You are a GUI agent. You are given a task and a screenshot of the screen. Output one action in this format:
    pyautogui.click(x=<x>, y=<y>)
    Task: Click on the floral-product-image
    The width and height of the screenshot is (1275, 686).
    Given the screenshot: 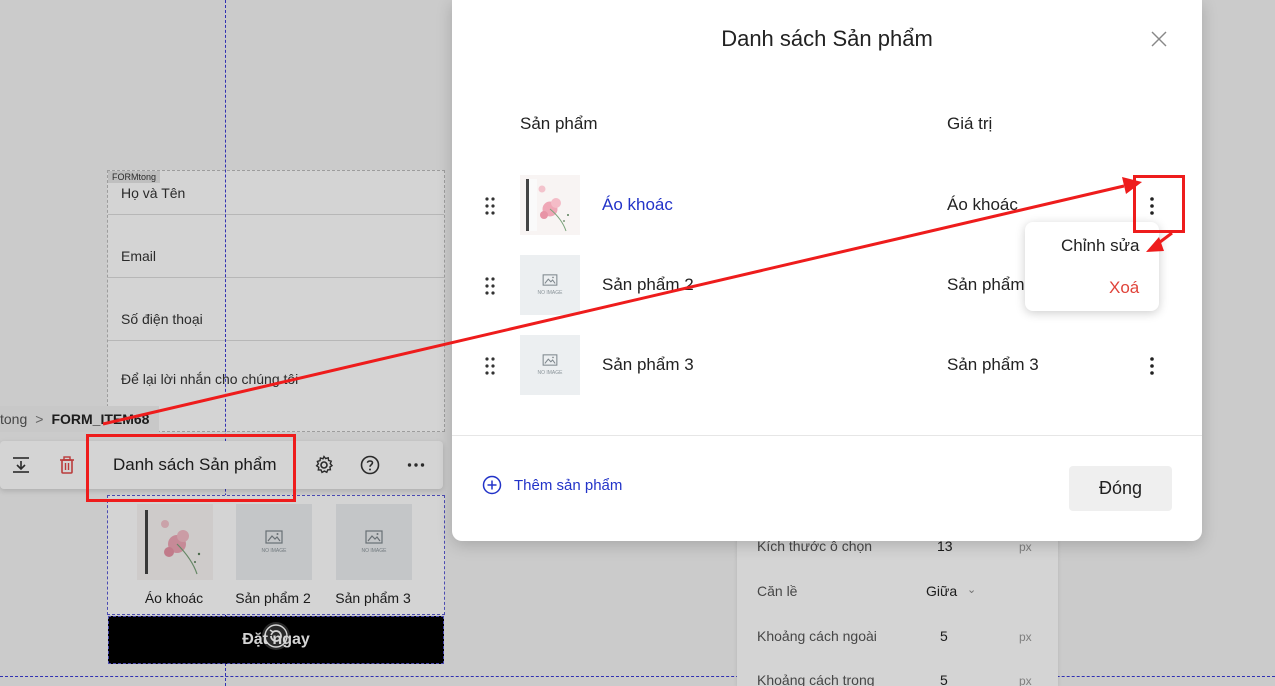 What is the action you would take?
    pyautogui.click(x=550, y=205)
    